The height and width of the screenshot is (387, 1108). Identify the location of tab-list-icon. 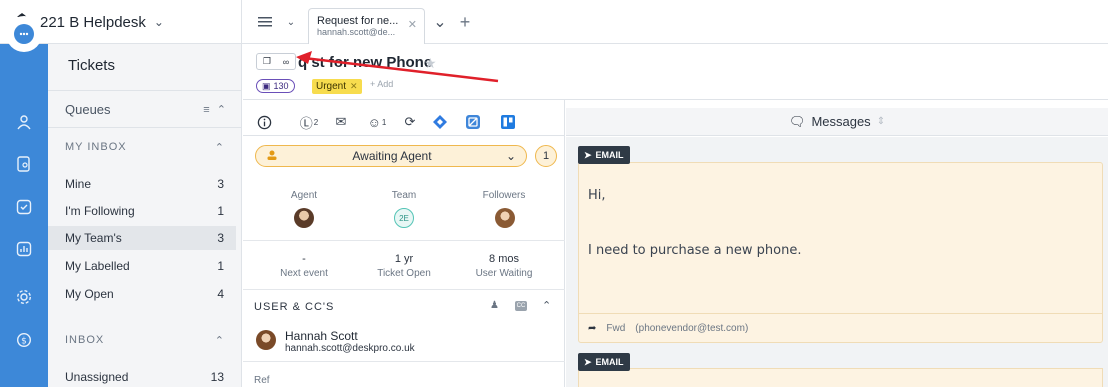
(265, 22).